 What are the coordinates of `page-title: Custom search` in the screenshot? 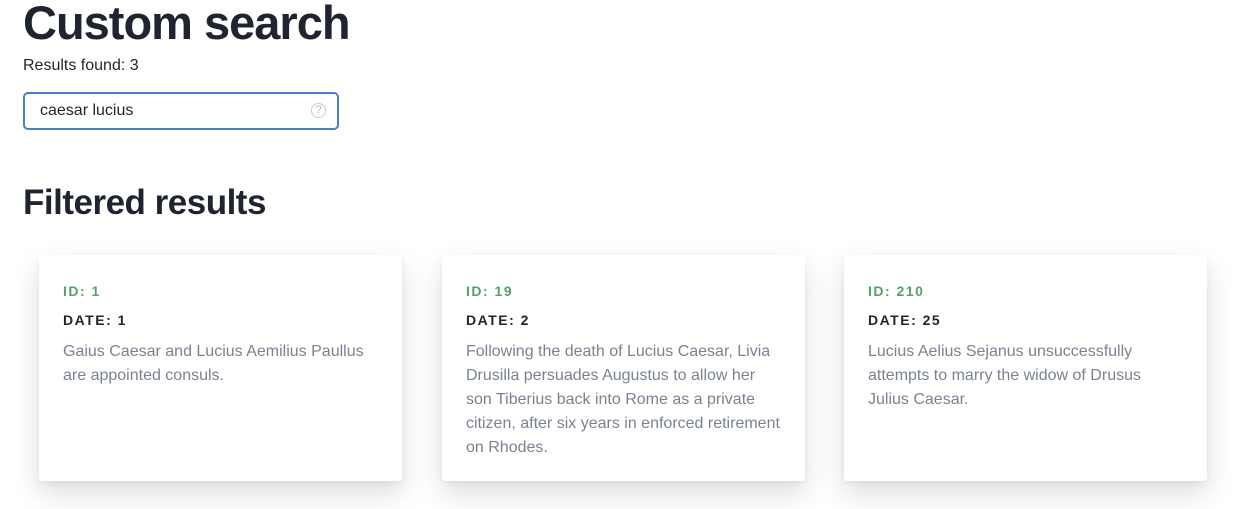 It's located at (187, 24).